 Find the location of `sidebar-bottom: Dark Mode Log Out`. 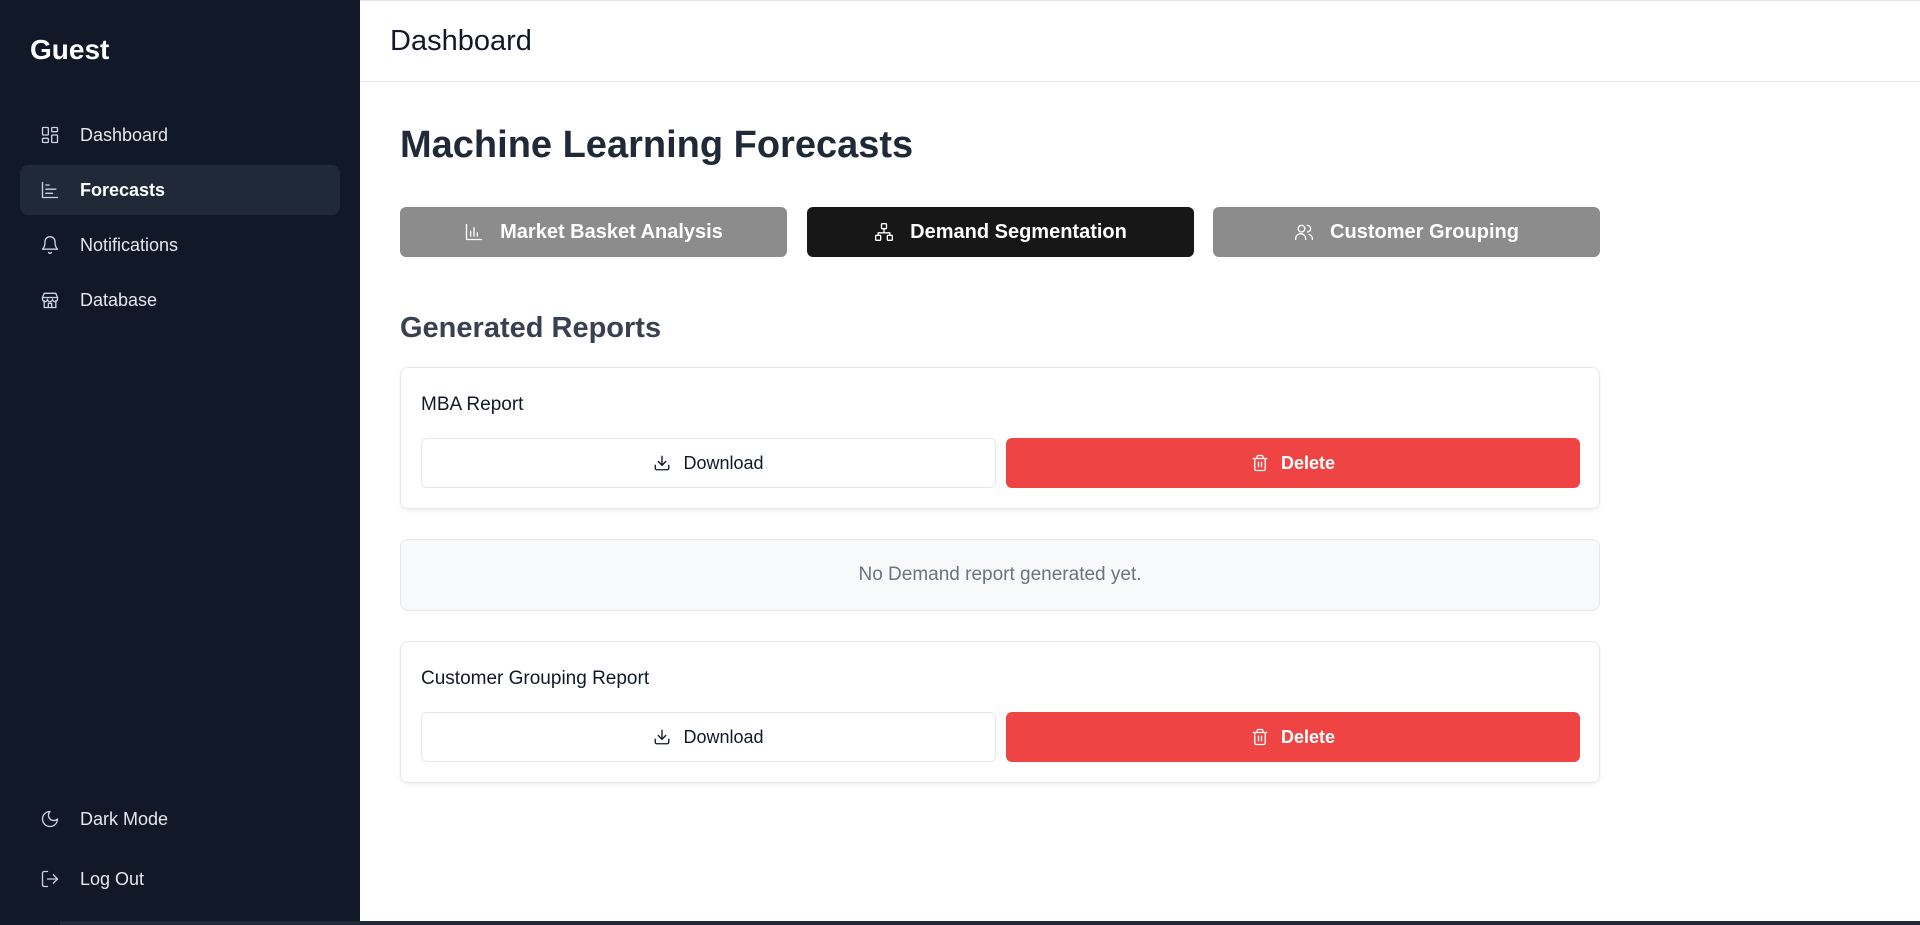

sidebar-bottom: Dark Mode Log Out is located at coordinates (180, 854).